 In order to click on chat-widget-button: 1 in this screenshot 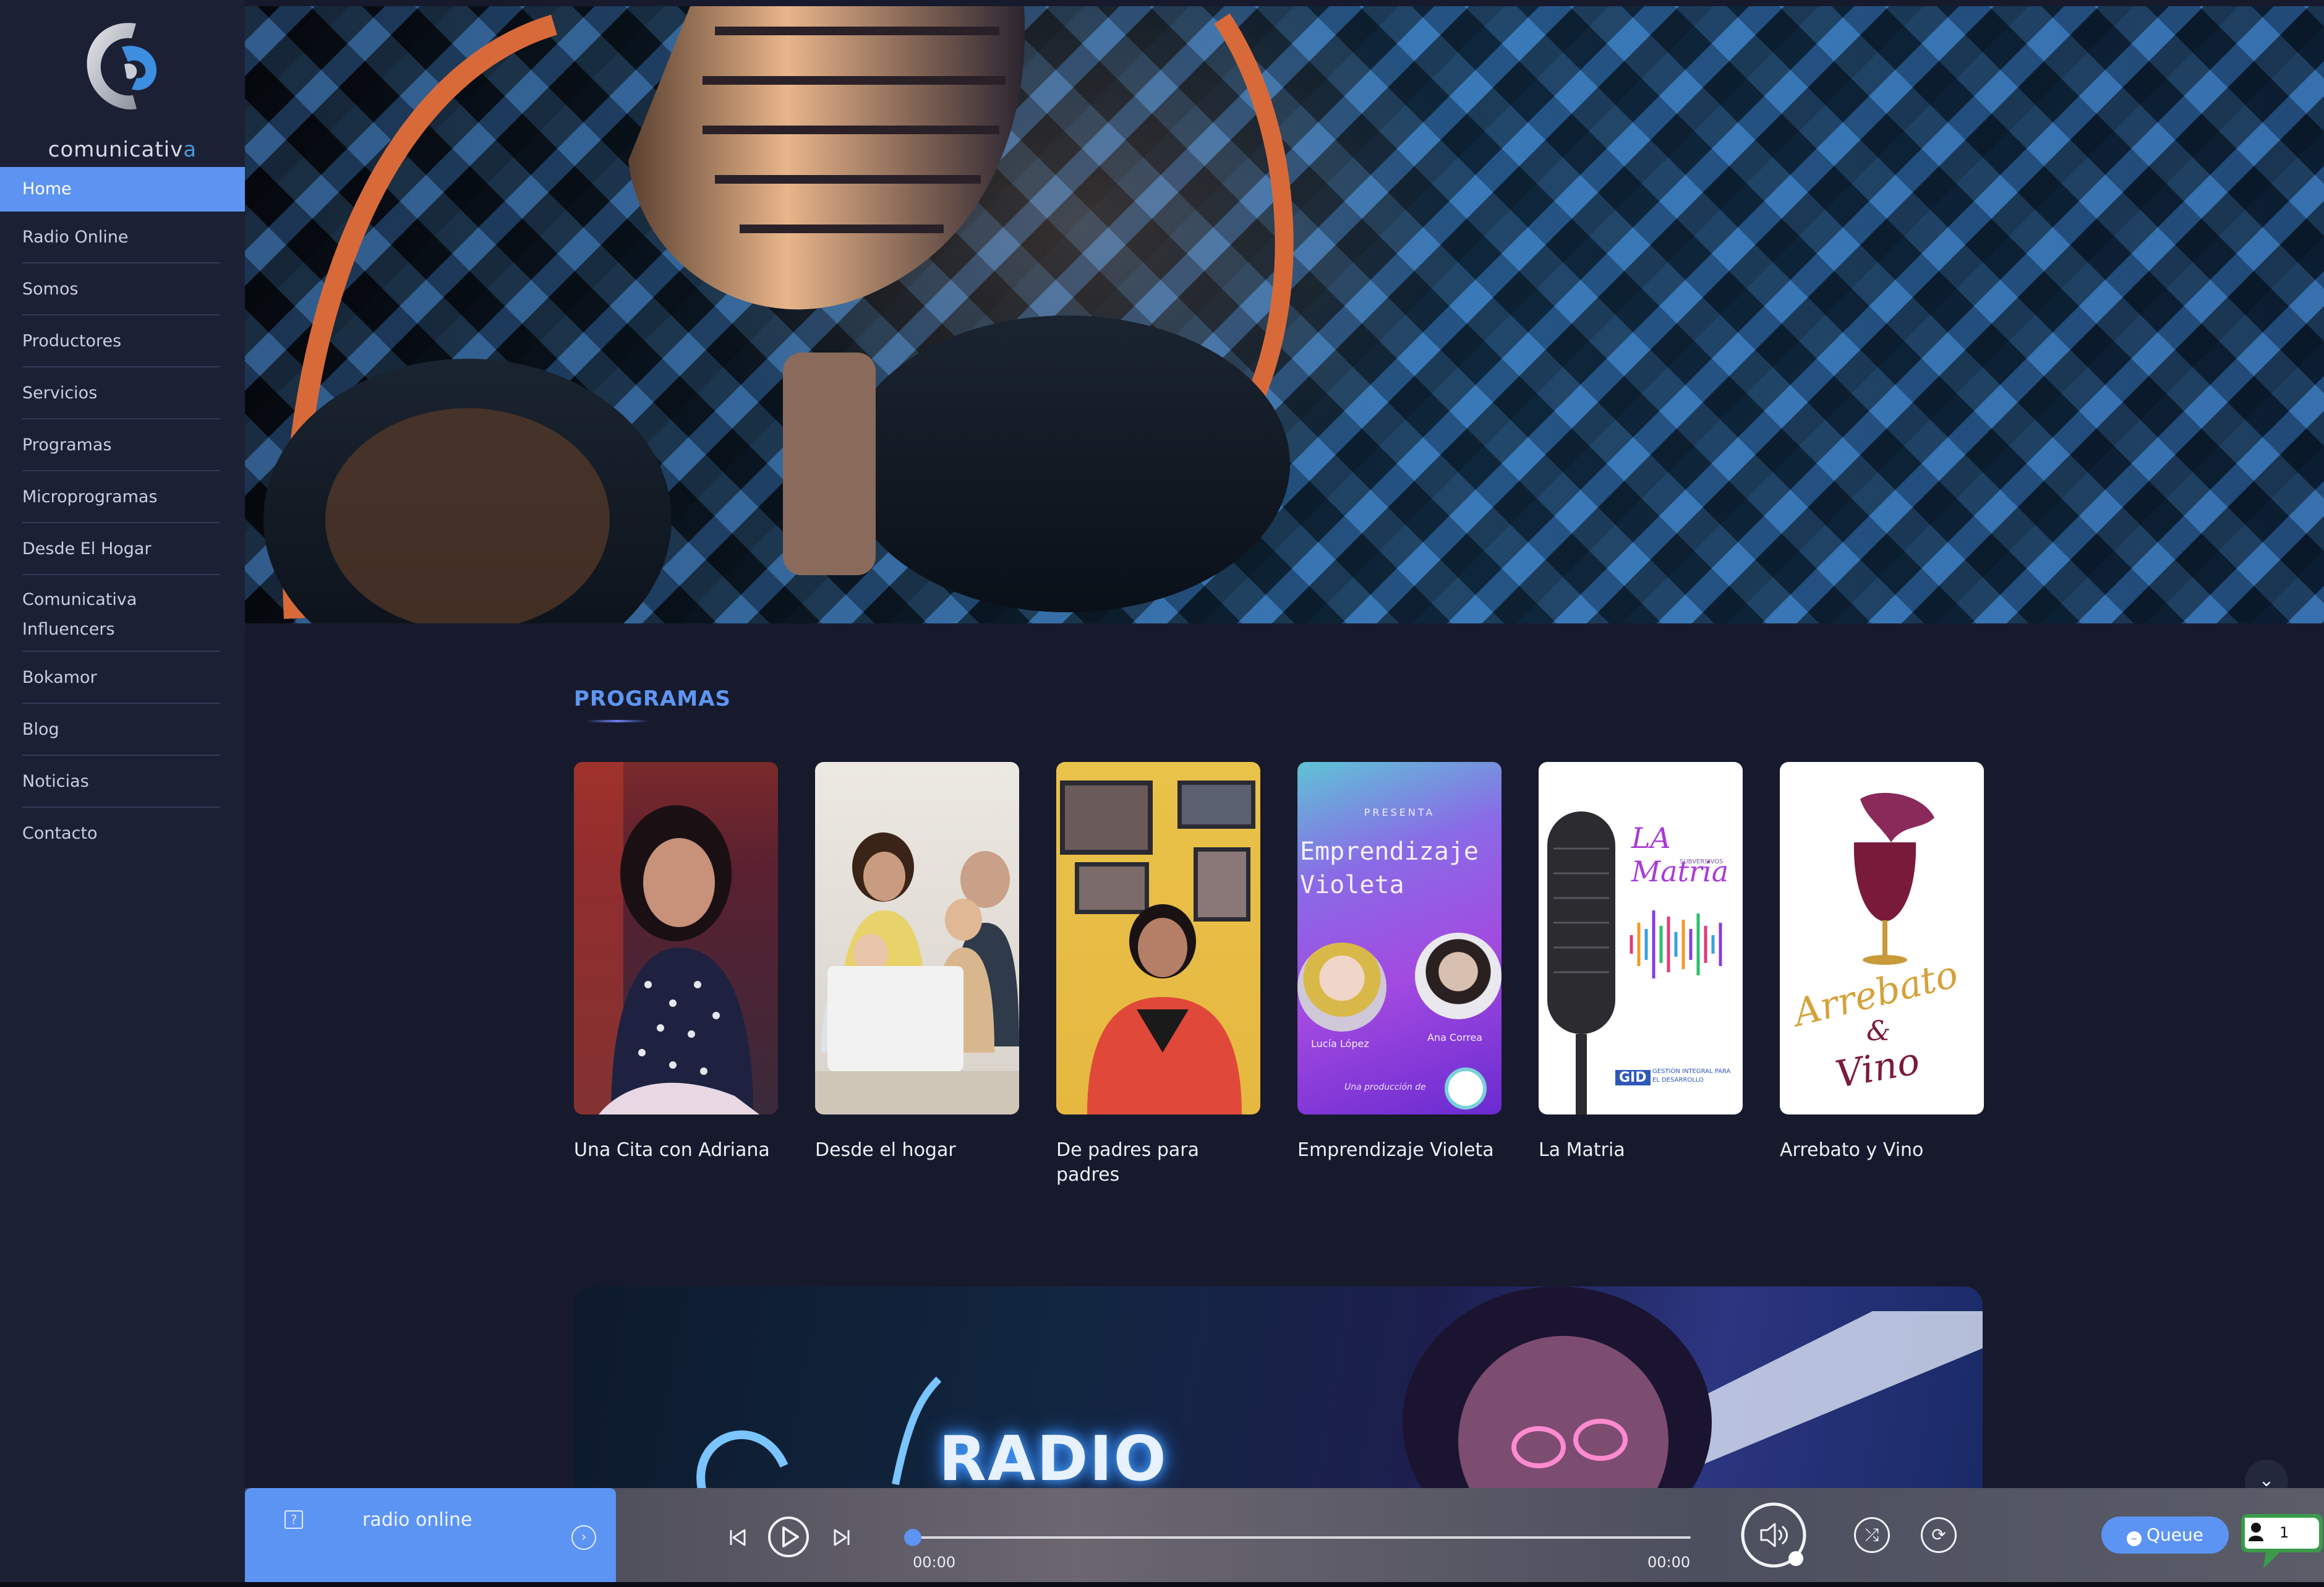, I will do `click(2279, 1540)`.